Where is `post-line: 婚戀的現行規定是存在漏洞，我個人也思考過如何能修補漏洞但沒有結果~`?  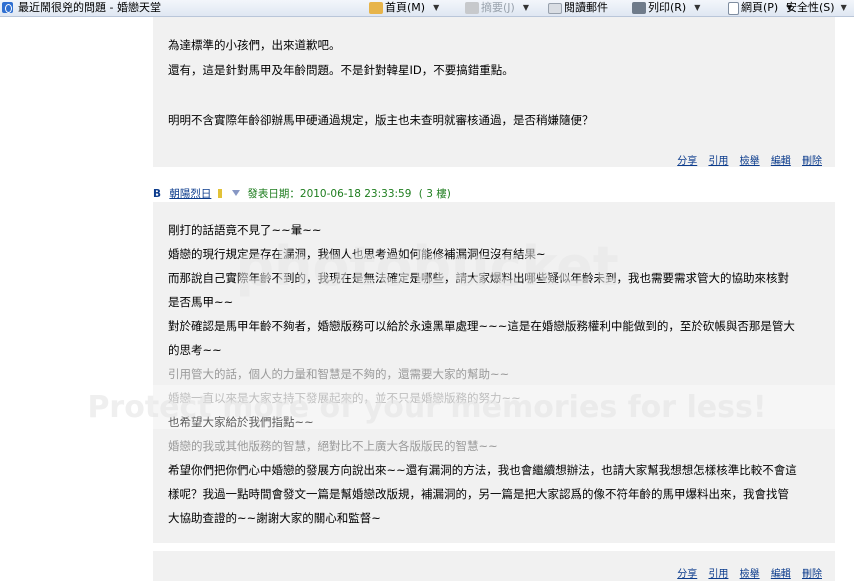 post-line: 婚戀的現行規定是存在漏洞，我個人也思考過如何能修補漏洞但沒有結果~ is located at coordinates (357, 254).